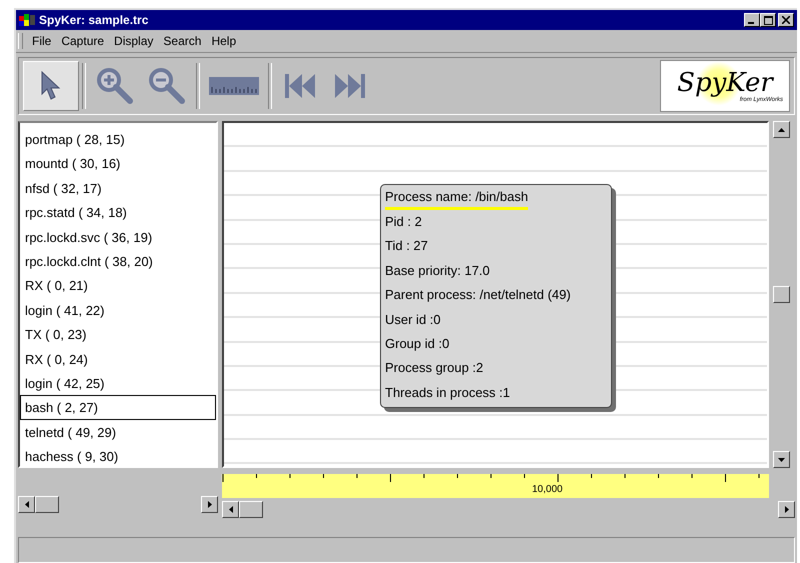 The height and width of the screenshot is (563, 800). What do you see at coordinates (20, 41) in the screenshot?
I see `menu-grip` at bounding box center [20, 41].